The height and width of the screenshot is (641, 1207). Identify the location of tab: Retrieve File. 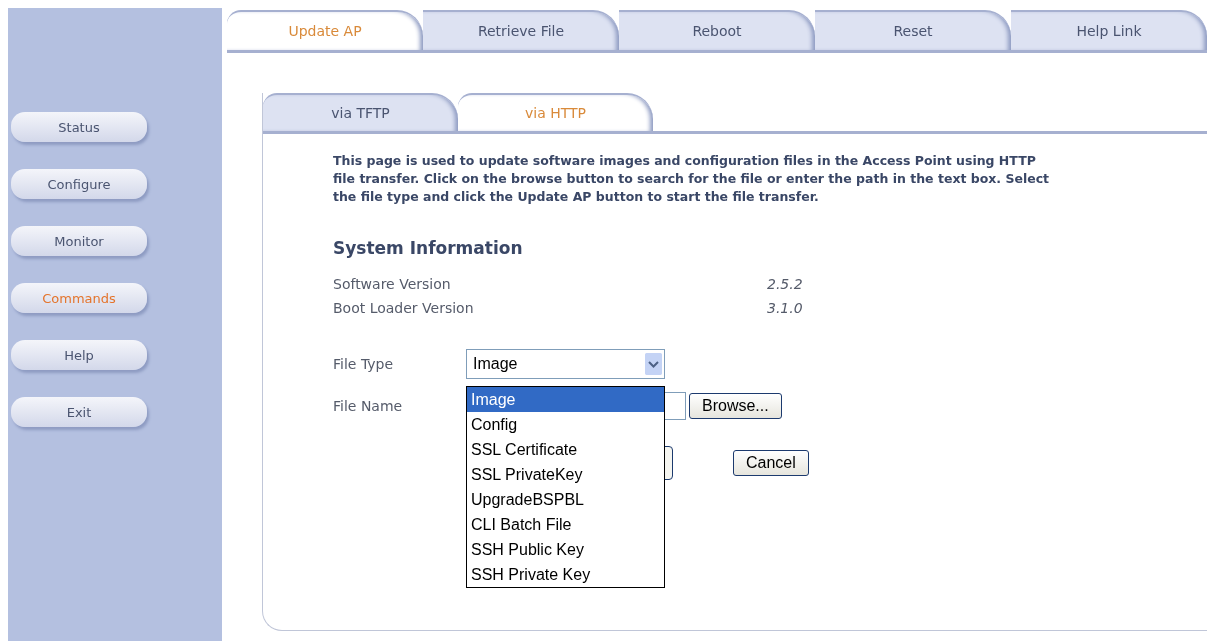
(521, 30).